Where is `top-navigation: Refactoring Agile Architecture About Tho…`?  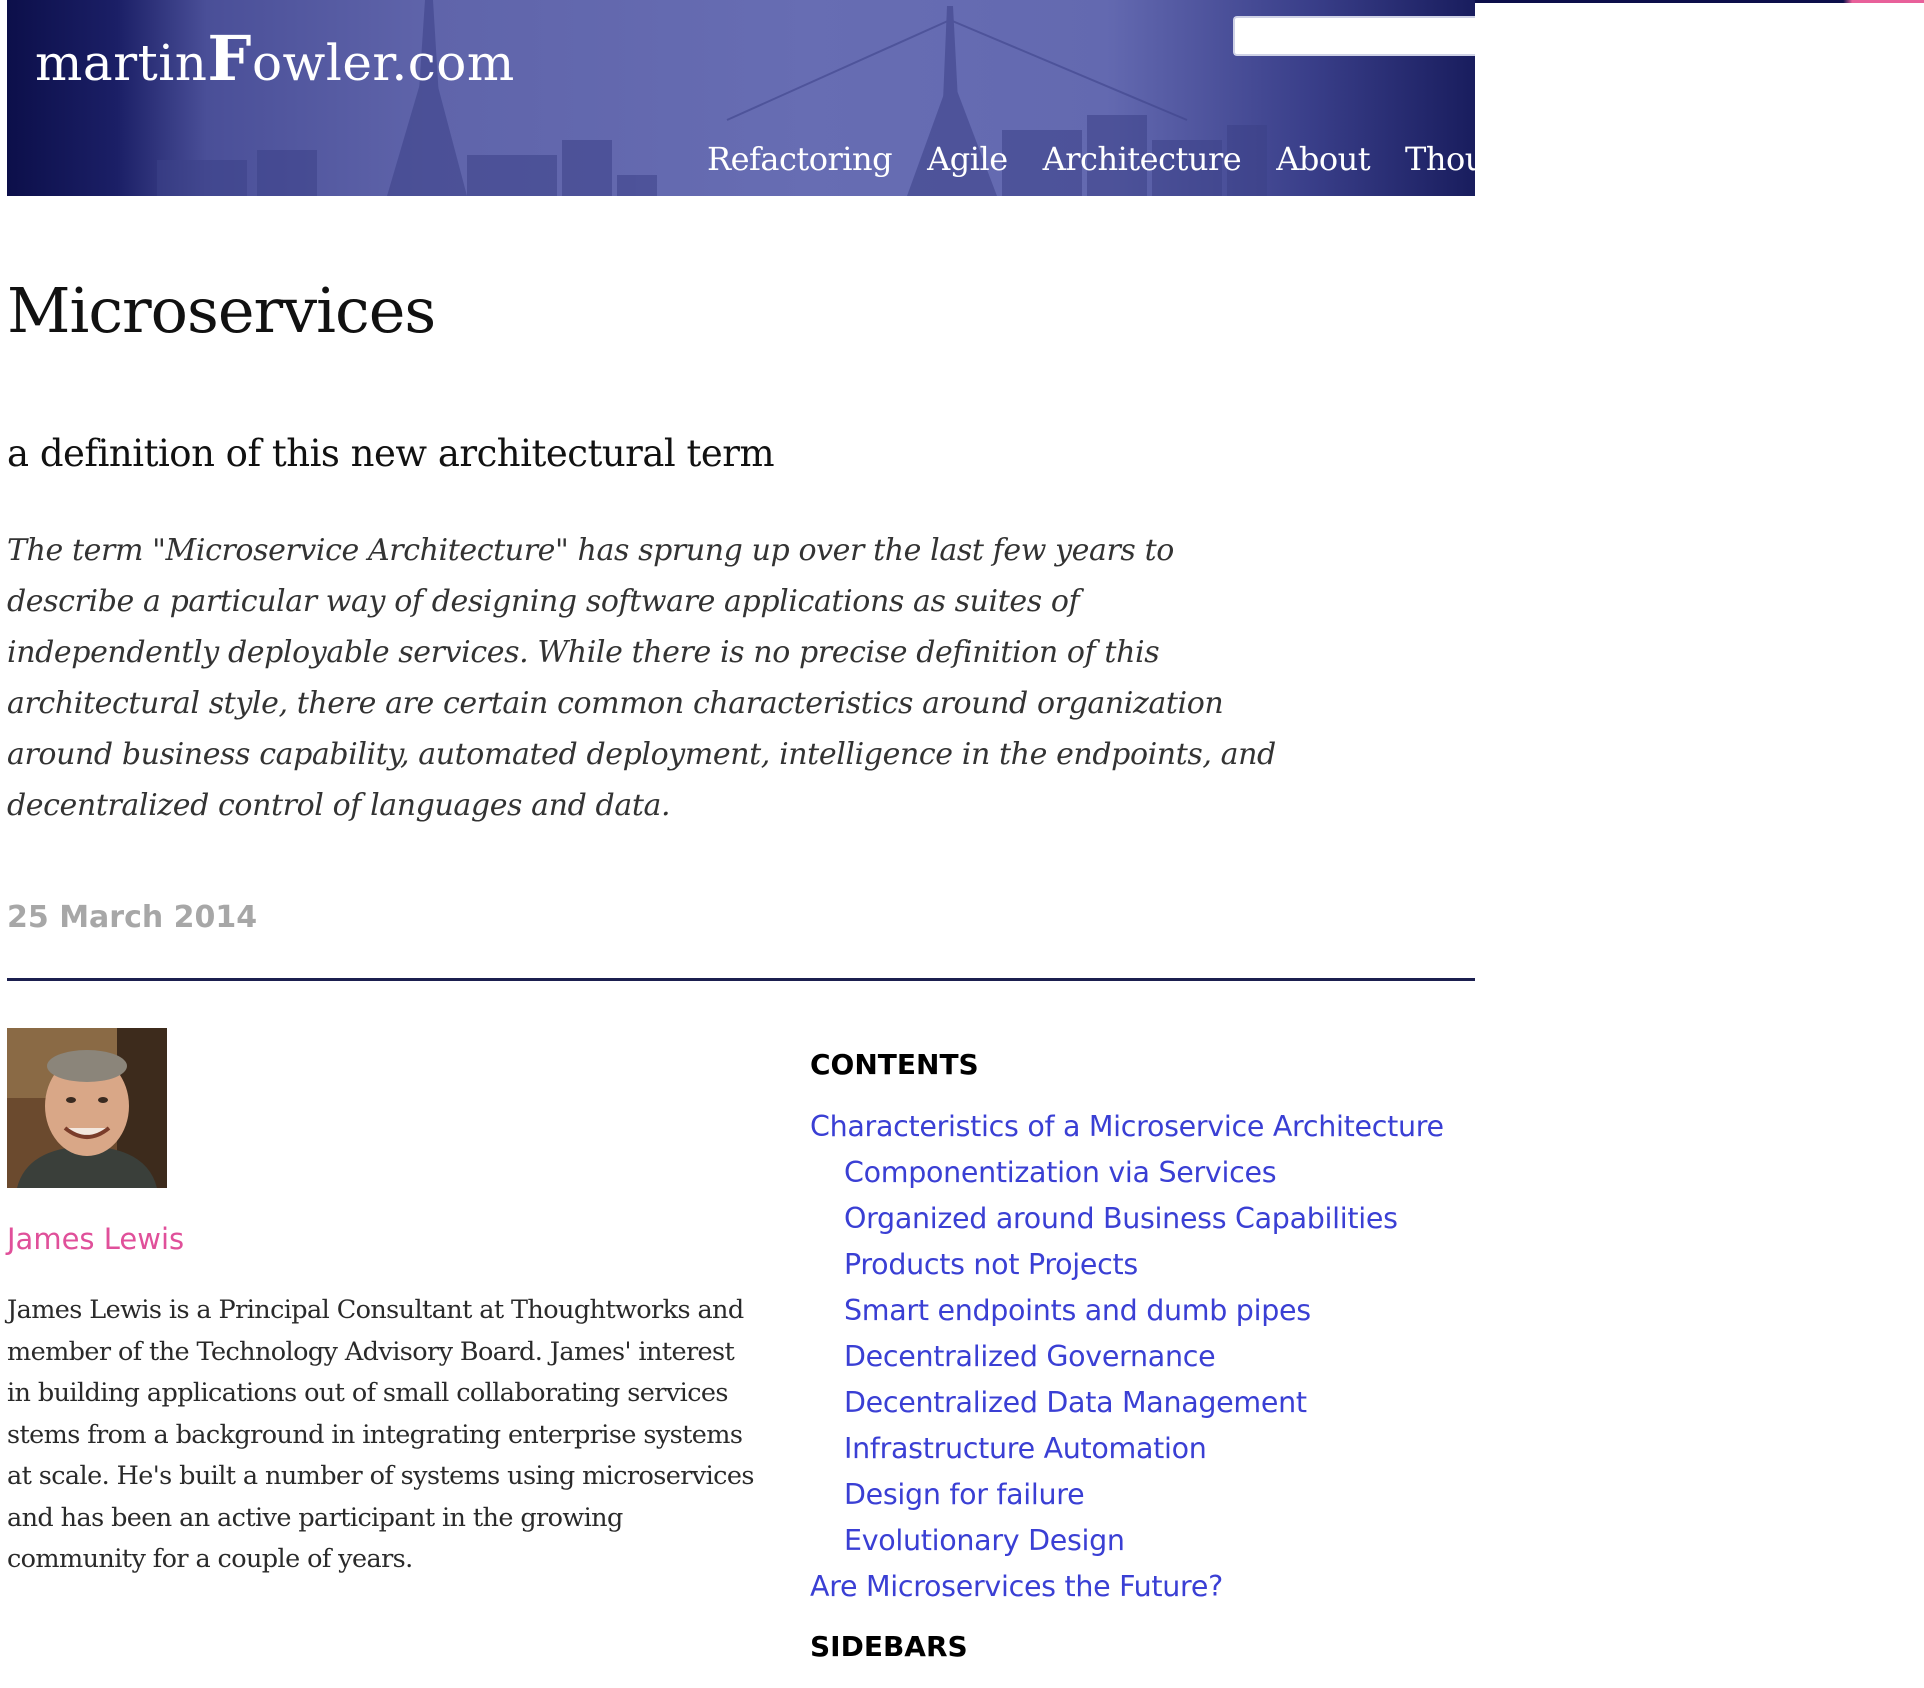
top-navigation: Refactoring Agile Architecture About Tho… is located at coordinates (1091, 159).